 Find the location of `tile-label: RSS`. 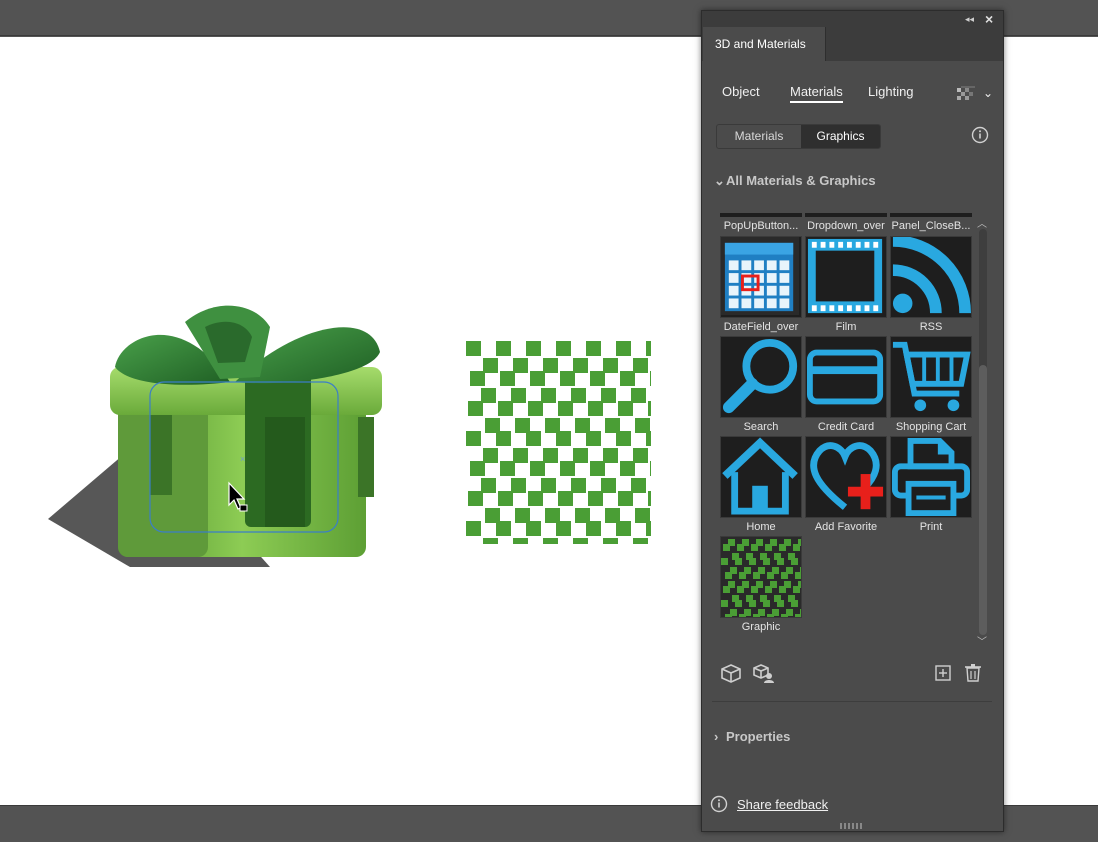

tile-label: RSS is located at coordinates (931, 327).